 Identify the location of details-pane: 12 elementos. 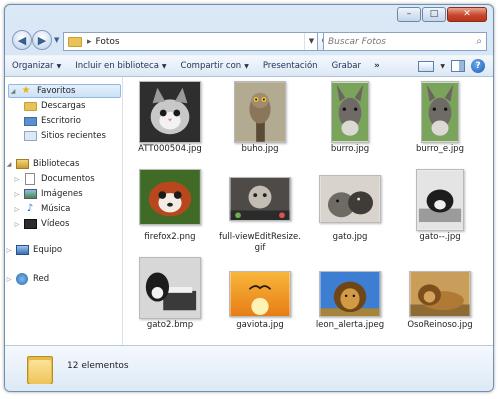
(249, 368).